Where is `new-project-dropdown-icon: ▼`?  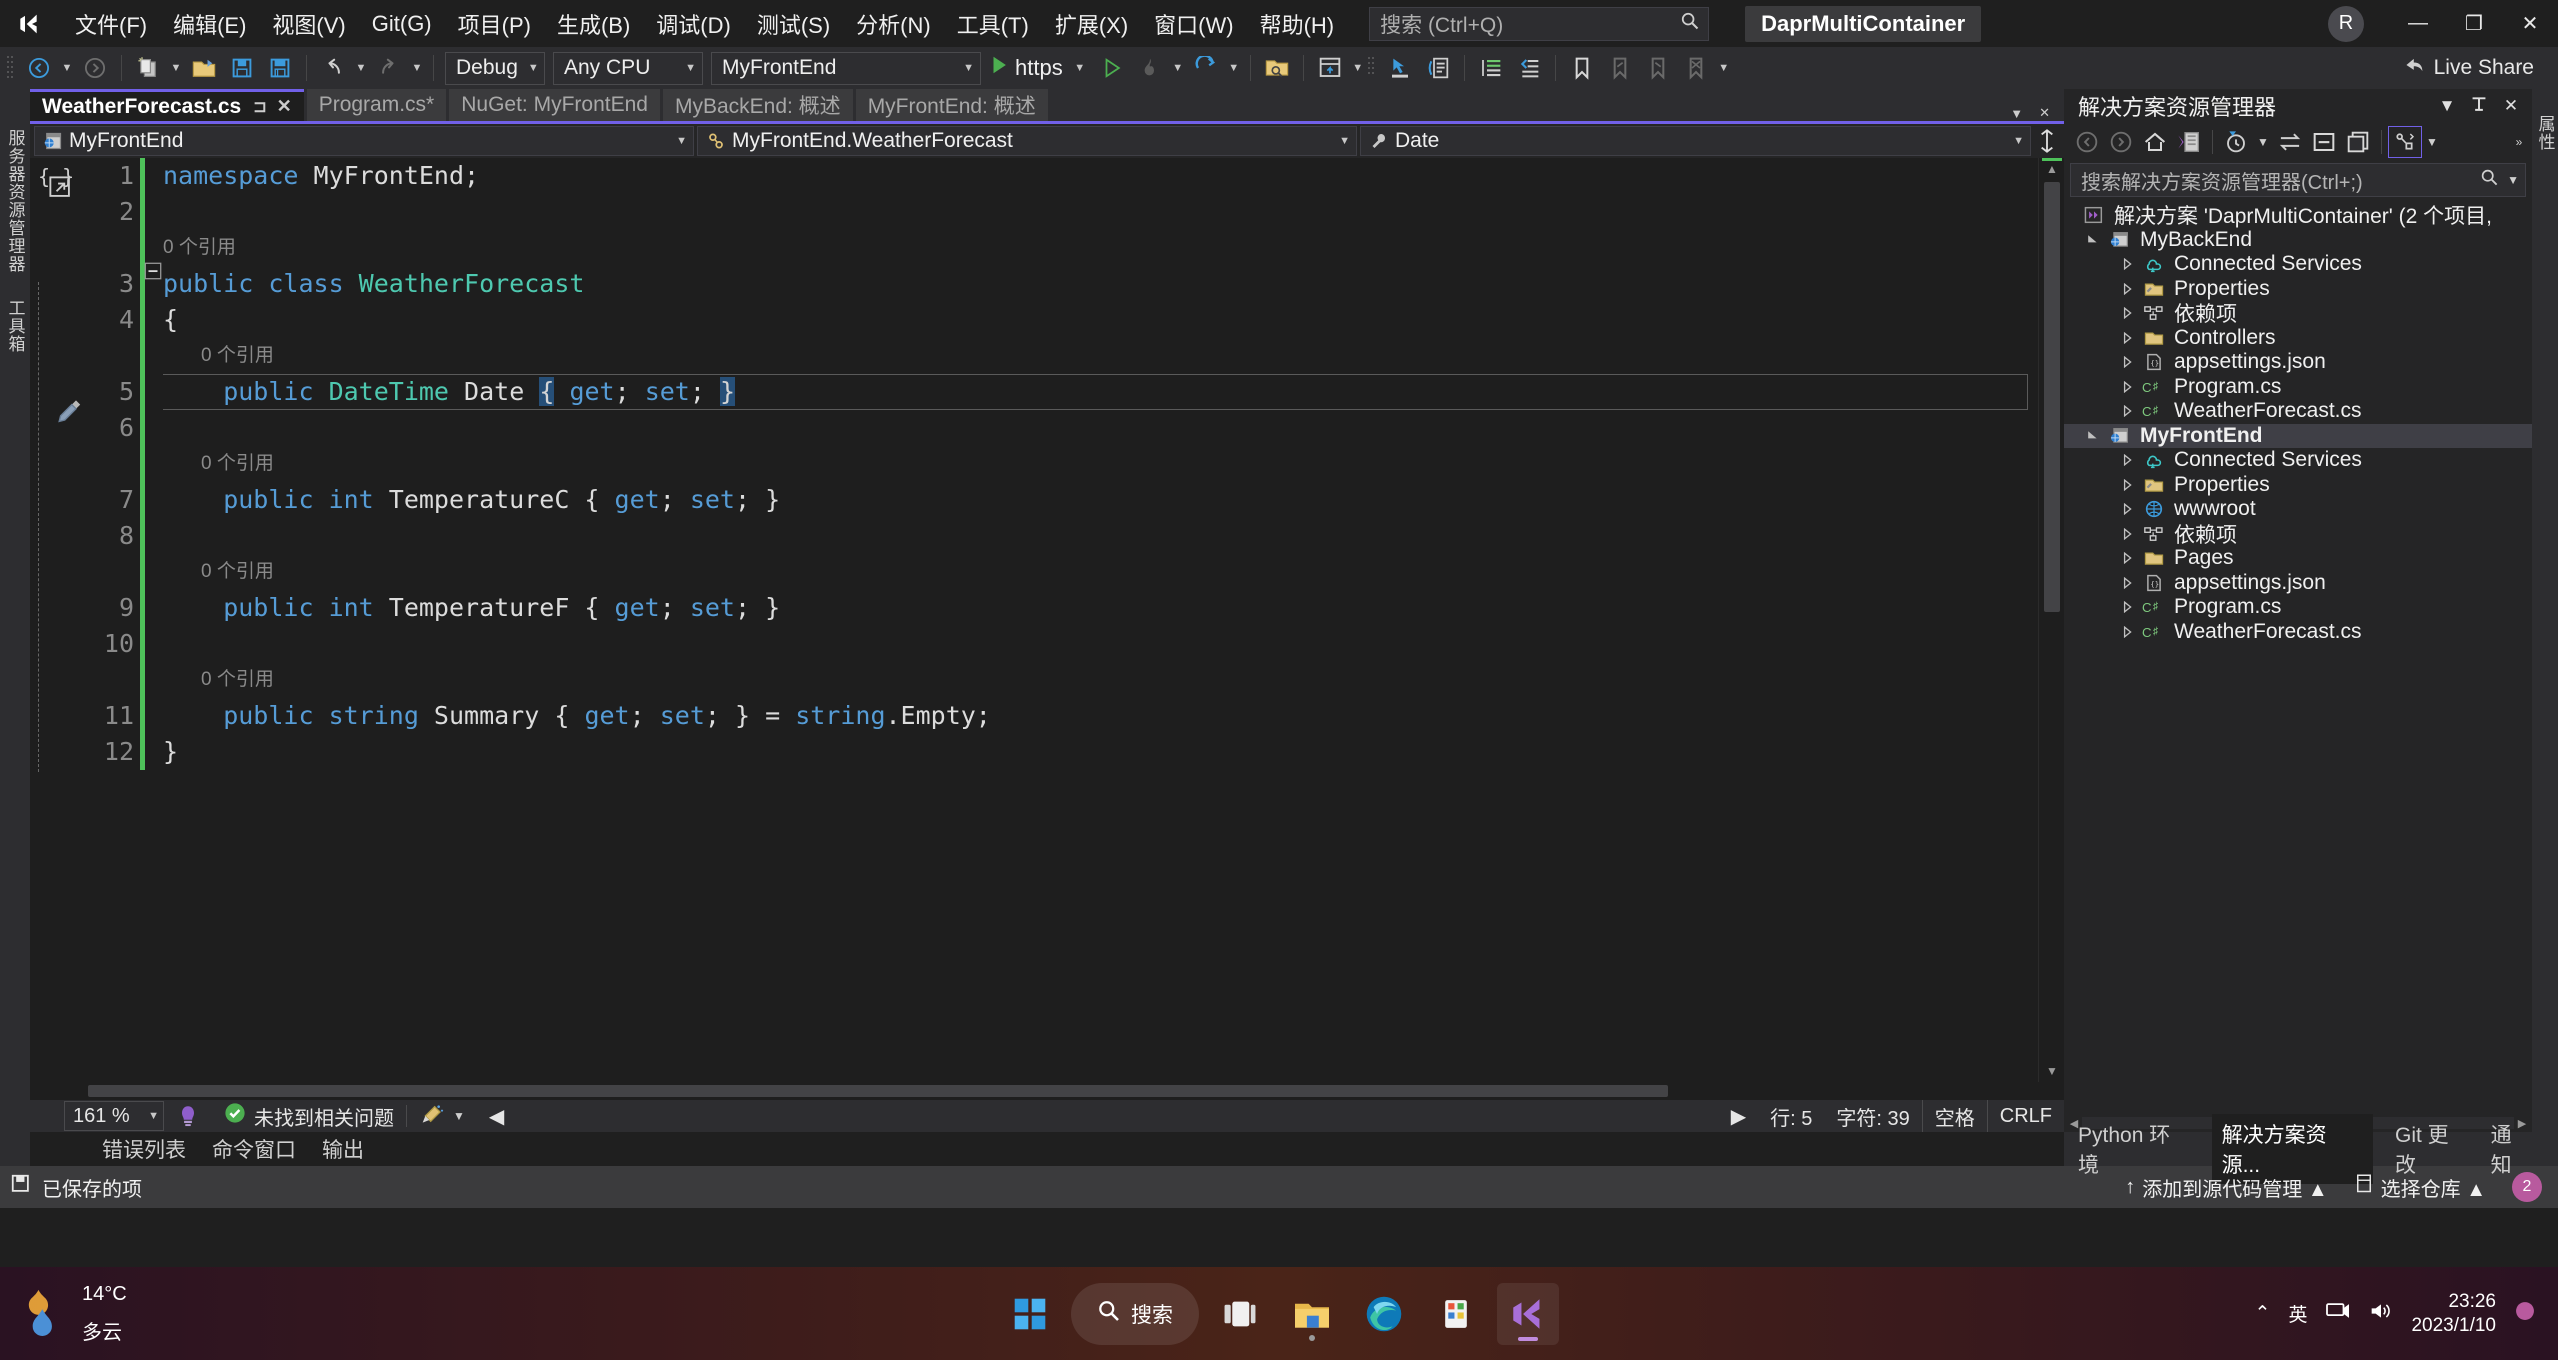 new-project-dropdown-icon: ▼ is located at coordinates (176, 68).